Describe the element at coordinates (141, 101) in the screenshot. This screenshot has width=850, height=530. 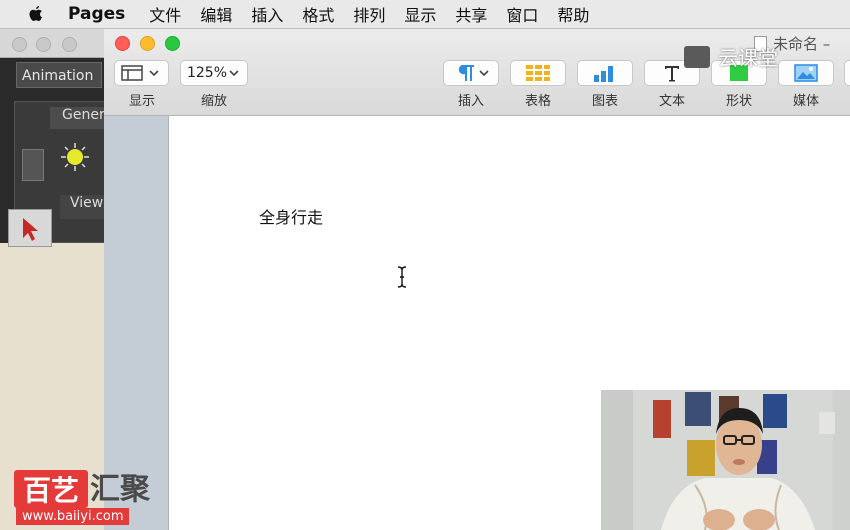
I see `view-label: 显示` at that location.